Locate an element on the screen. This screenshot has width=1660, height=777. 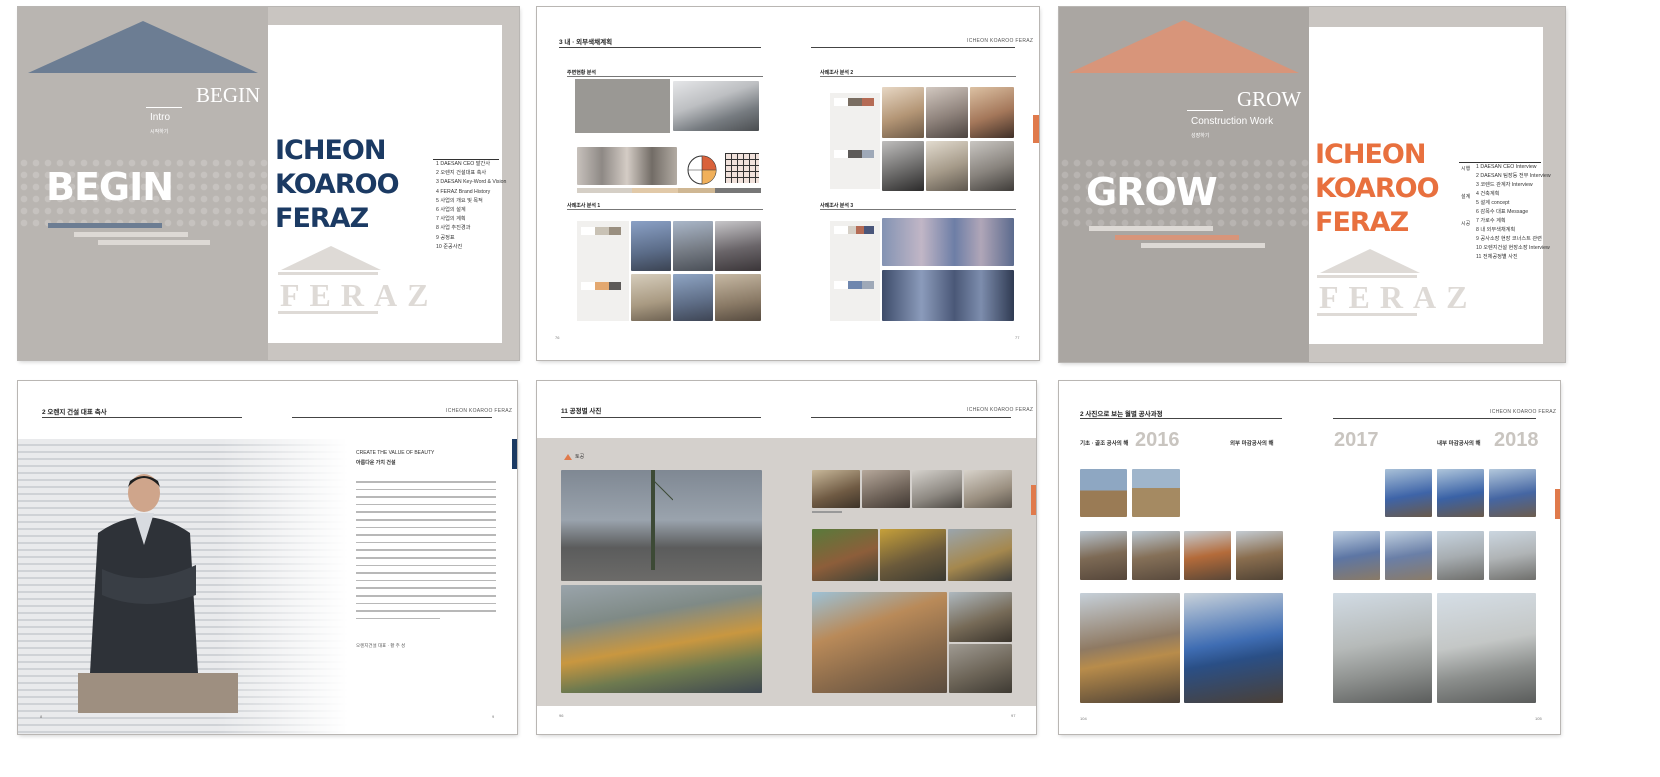
toc-item: 7 사업의 계획 is located at coordinates (471, 219).